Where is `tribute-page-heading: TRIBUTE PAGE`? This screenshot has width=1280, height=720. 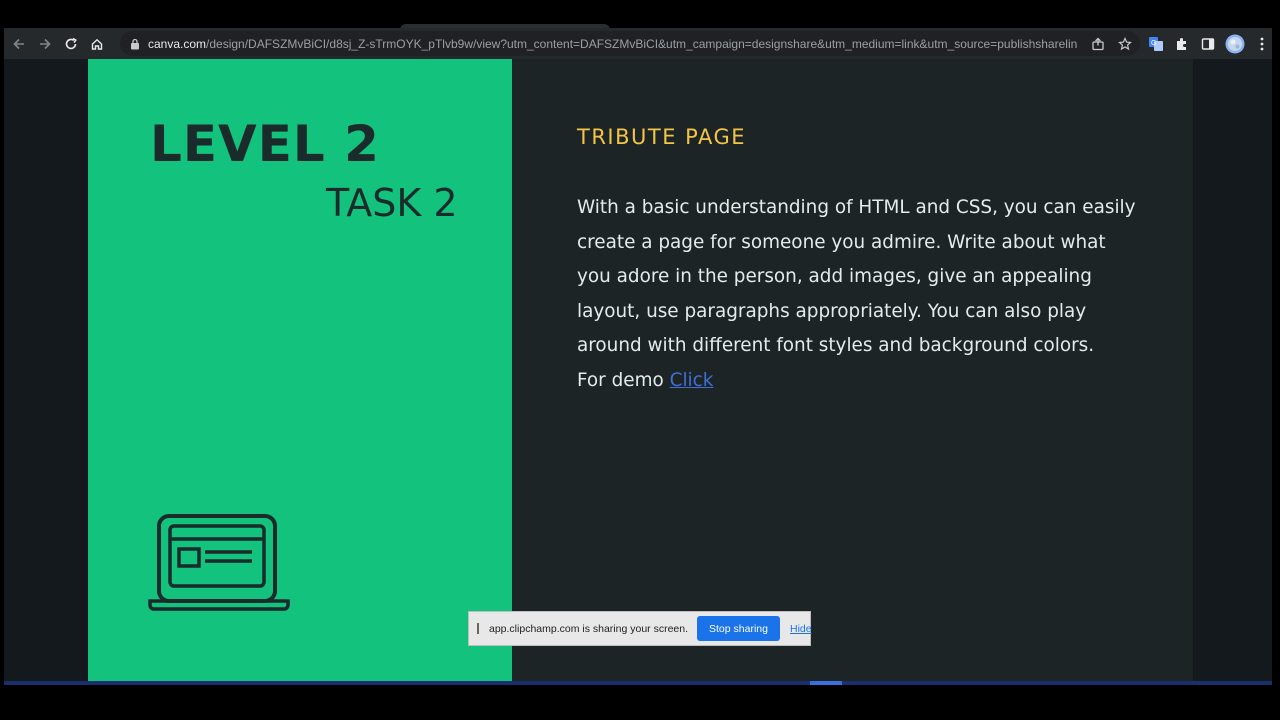 tribute-page-heading: TRIBUTE PAGE is located at coordinates (662, 137).